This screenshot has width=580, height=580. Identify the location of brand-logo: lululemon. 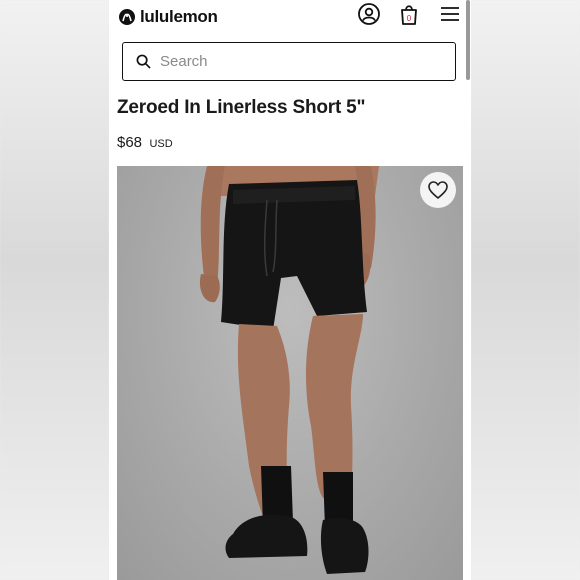
(168, 17).